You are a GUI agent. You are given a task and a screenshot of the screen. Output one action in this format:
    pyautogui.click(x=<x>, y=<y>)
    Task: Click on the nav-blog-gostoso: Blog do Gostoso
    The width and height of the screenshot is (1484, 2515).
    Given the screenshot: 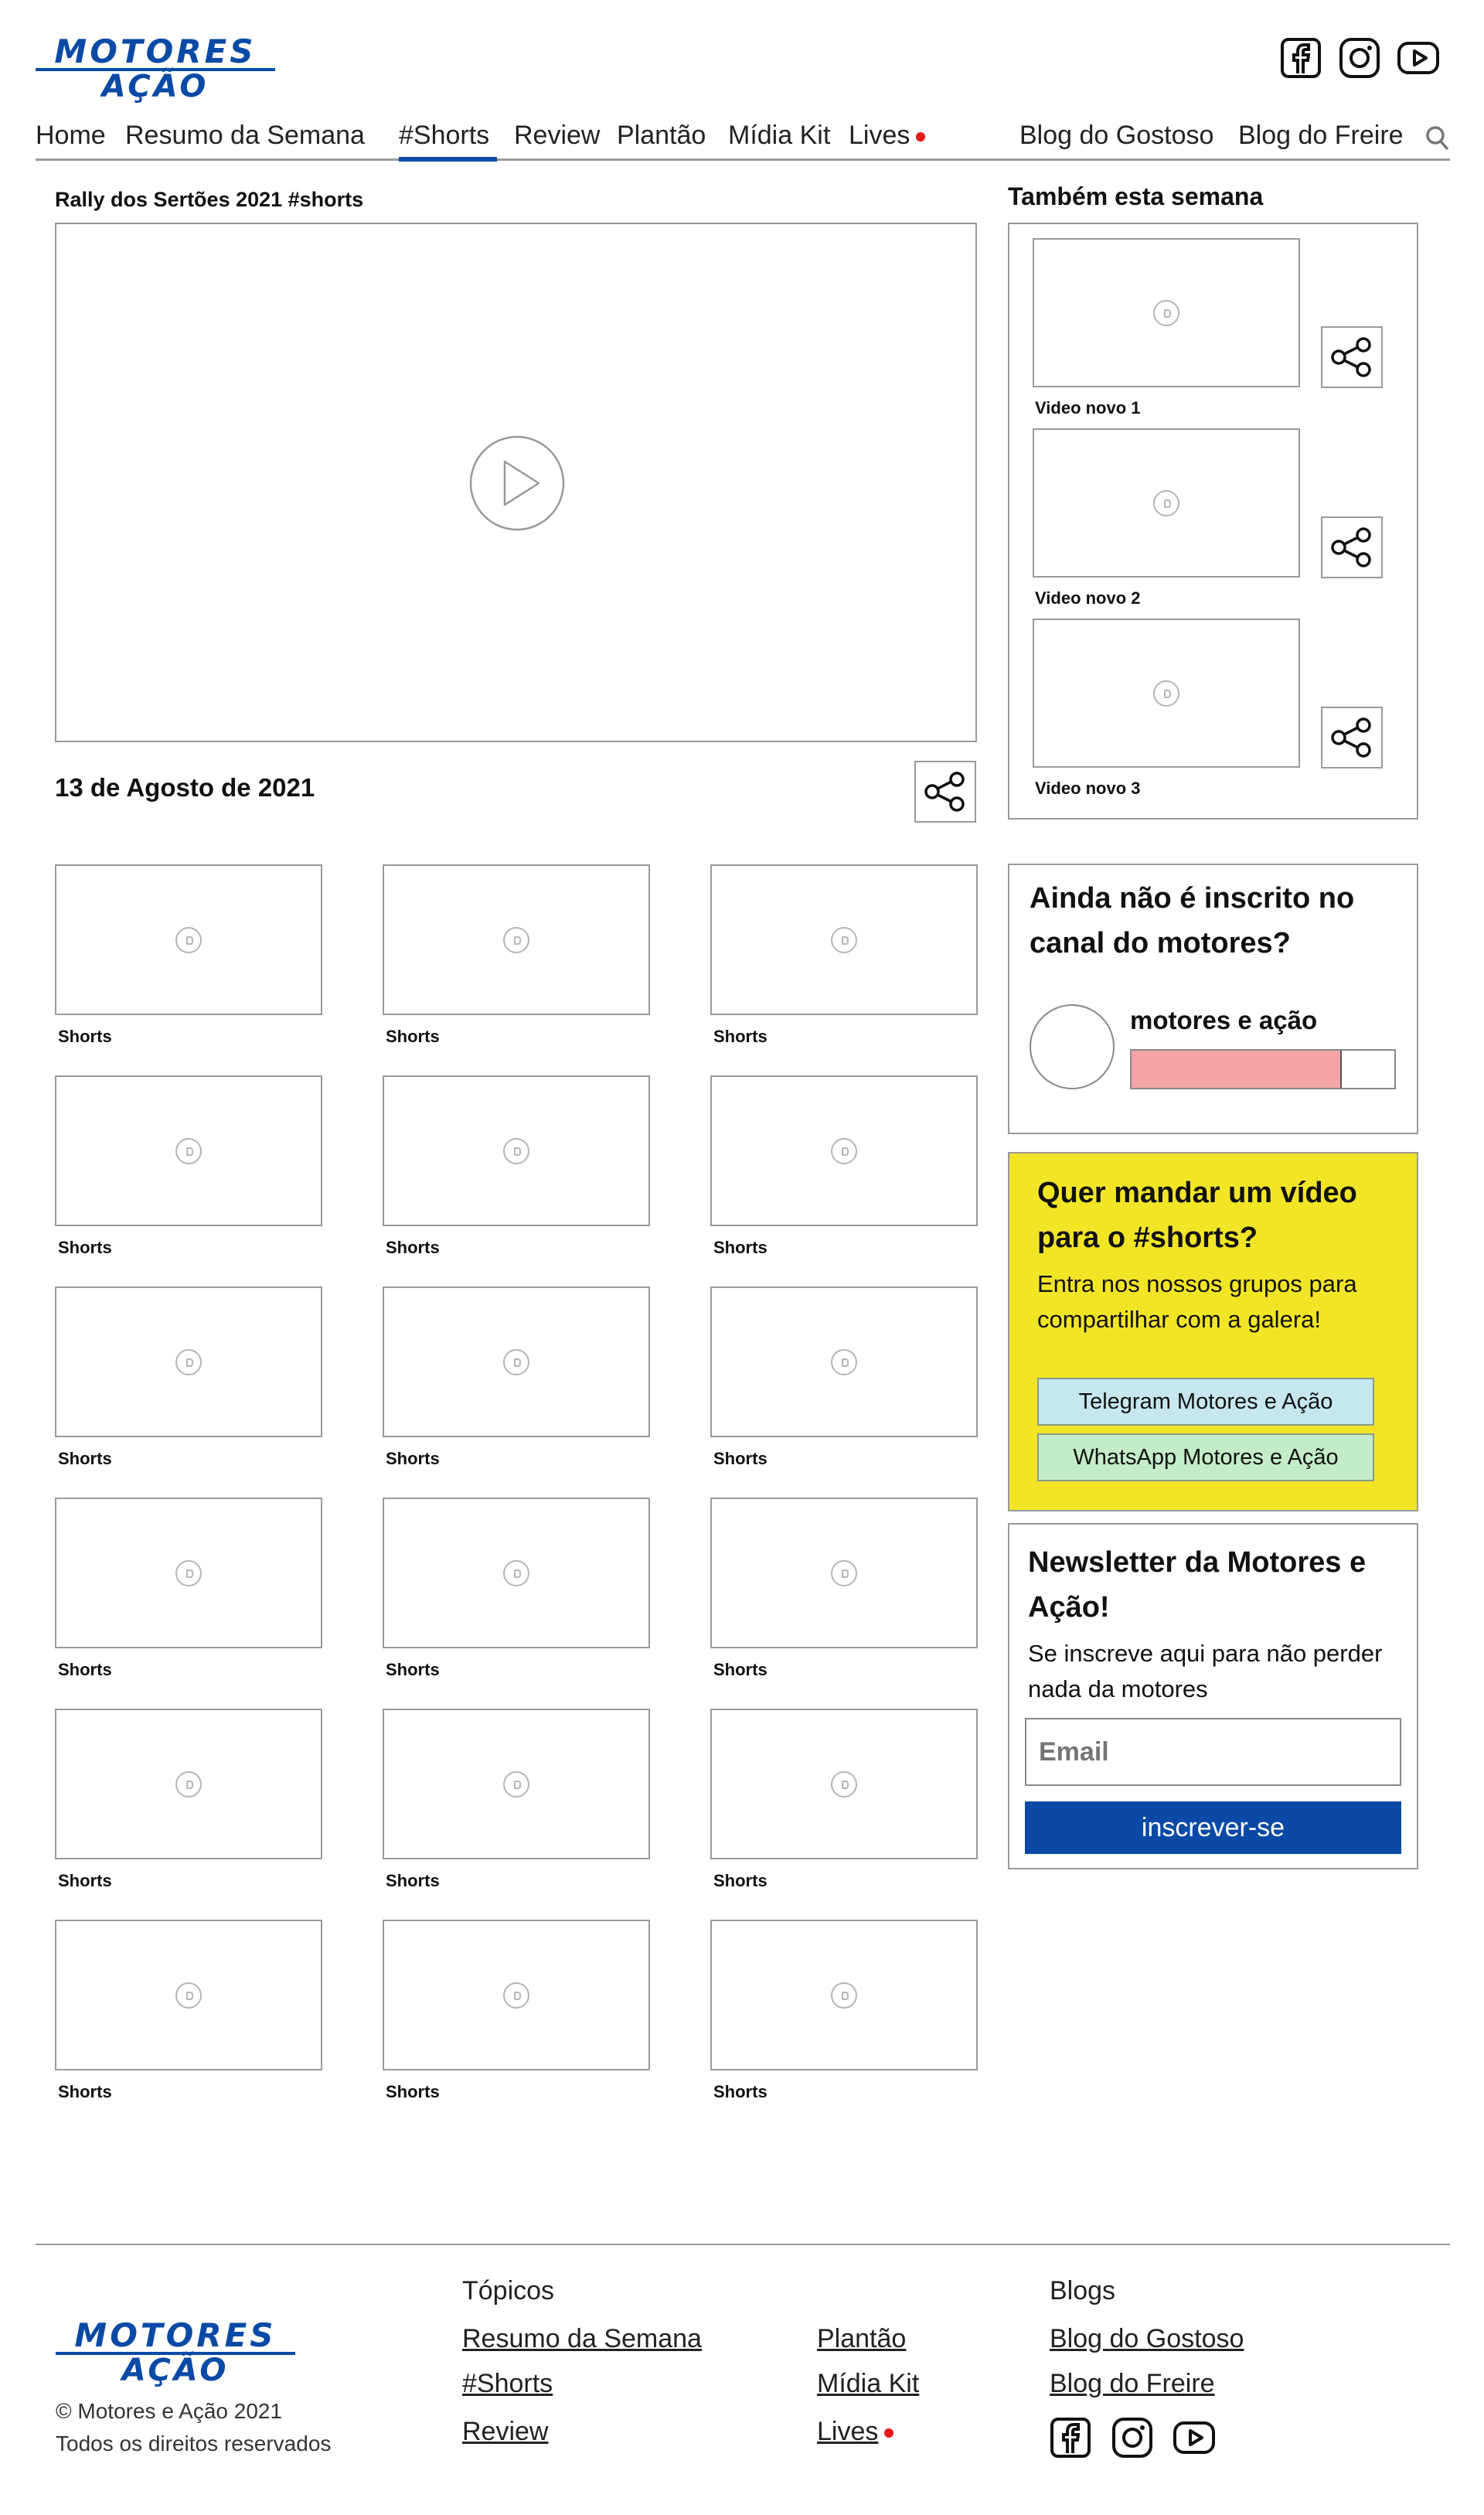 What is the action you would take?
    pyautogui.click(x=1116, y=136)
    